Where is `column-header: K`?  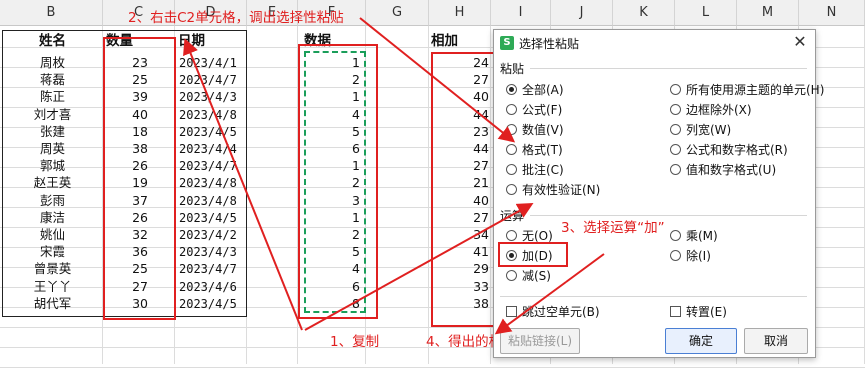 column-header: K is located at coordinates (644, 13).